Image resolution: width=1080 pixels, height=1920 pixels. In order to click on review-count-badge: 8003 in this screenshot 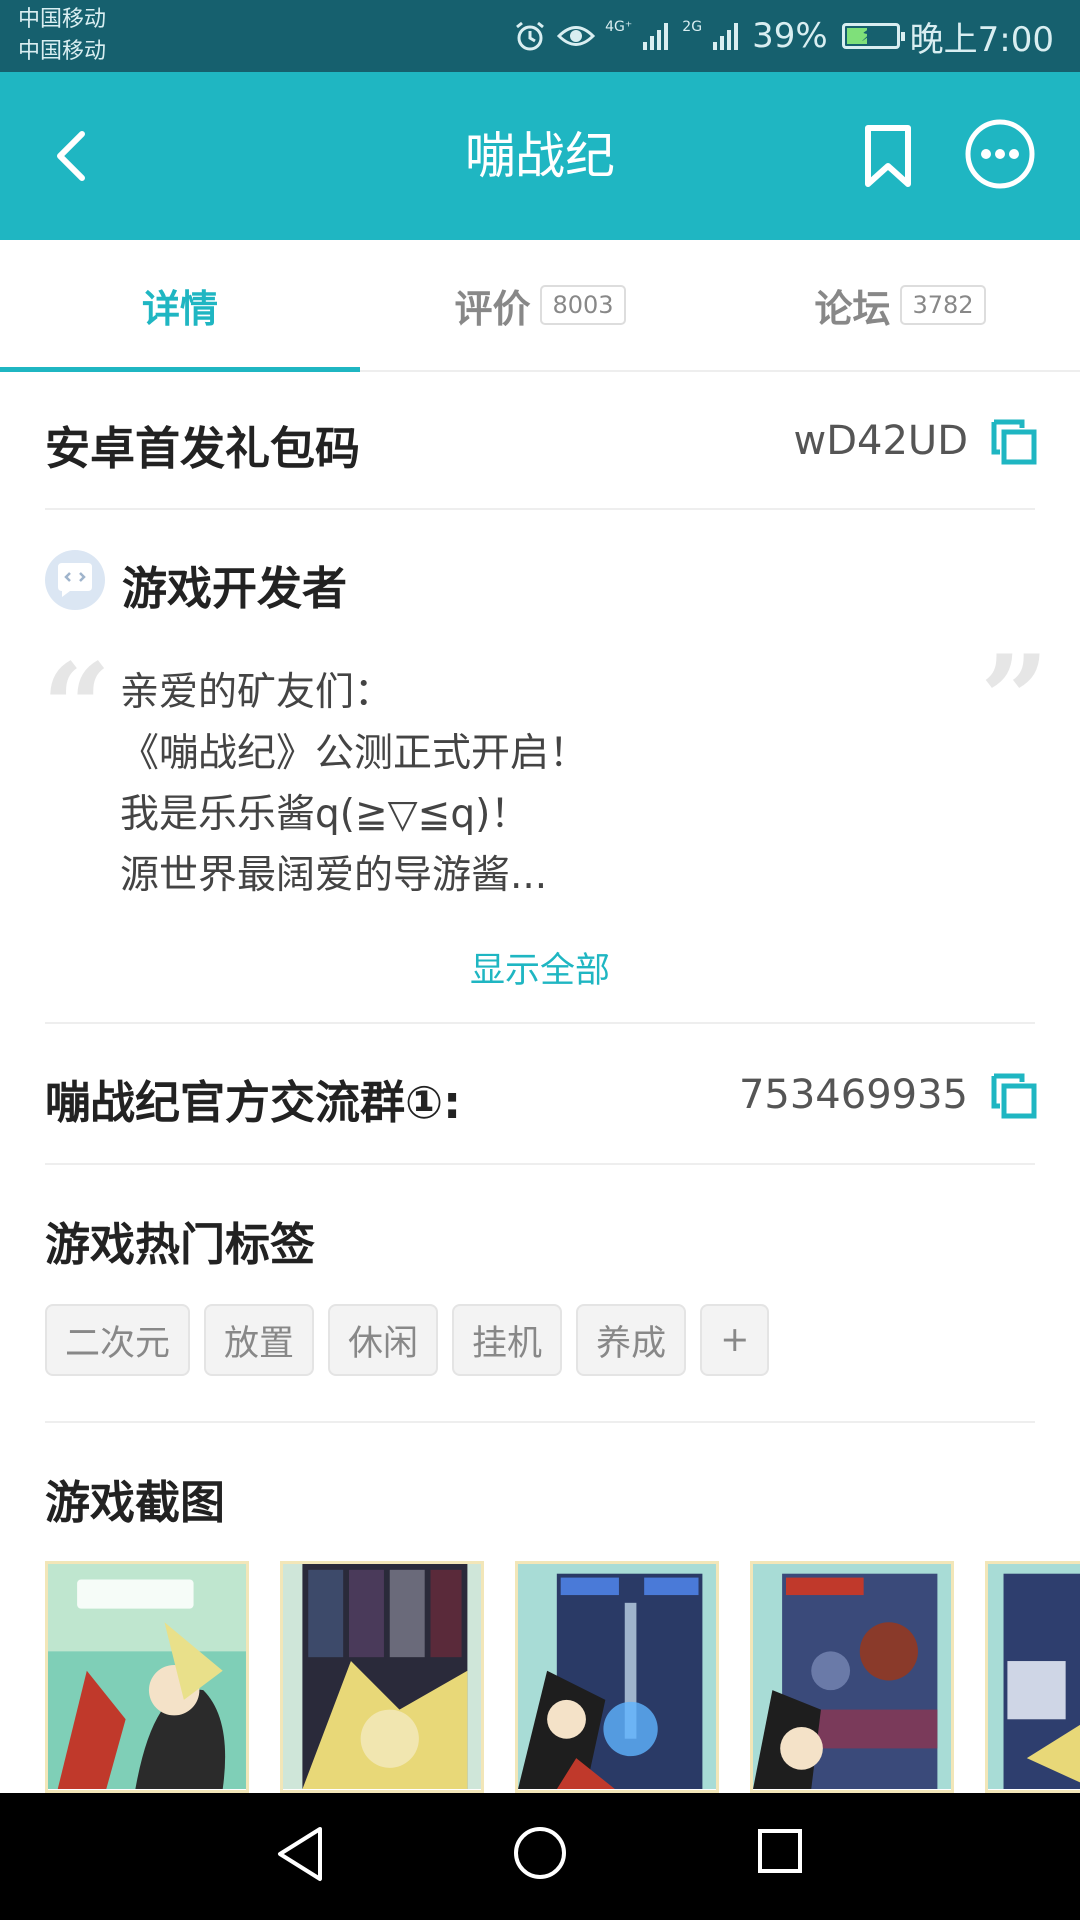, I will do `click(583, 305)`.